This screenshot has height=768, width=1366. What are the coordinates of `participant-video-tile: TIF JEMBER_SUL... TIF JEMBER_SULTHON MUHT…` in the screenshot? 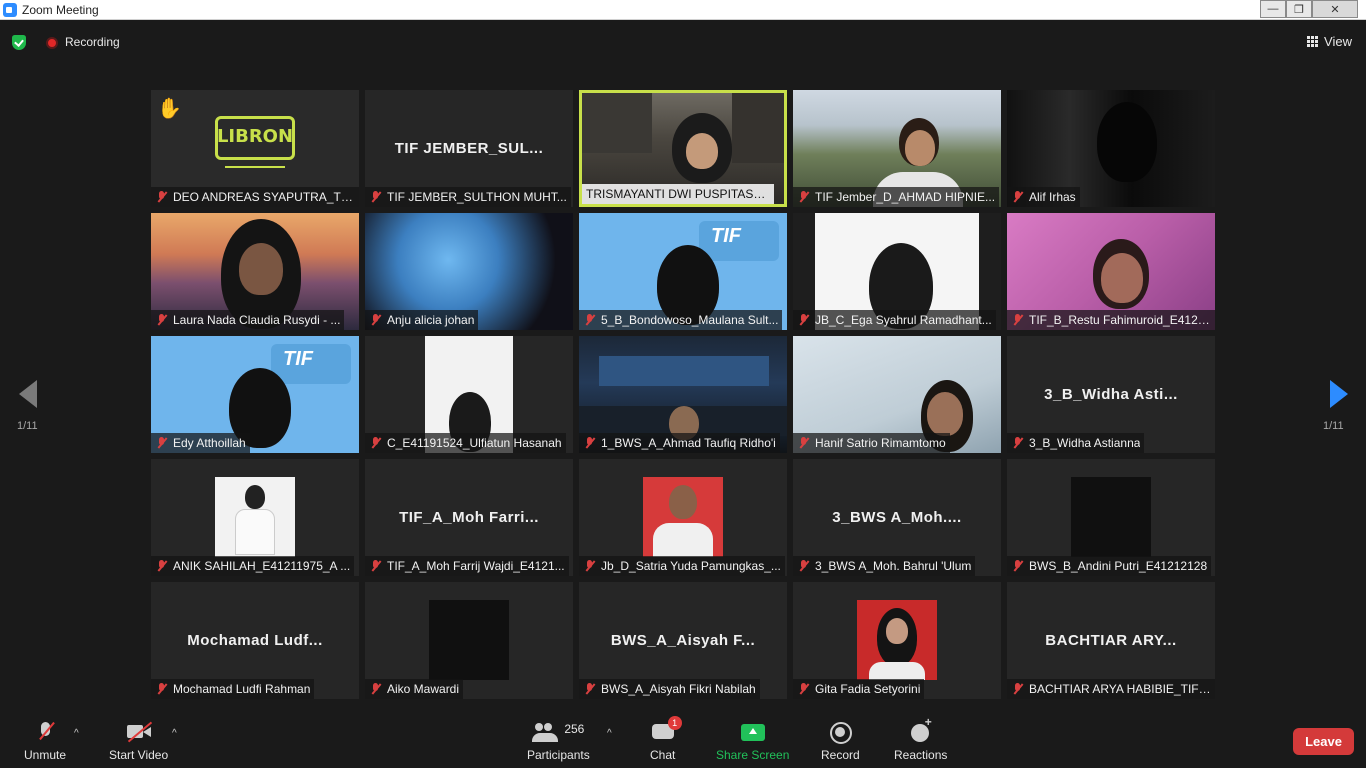 It's located at (469, 148).